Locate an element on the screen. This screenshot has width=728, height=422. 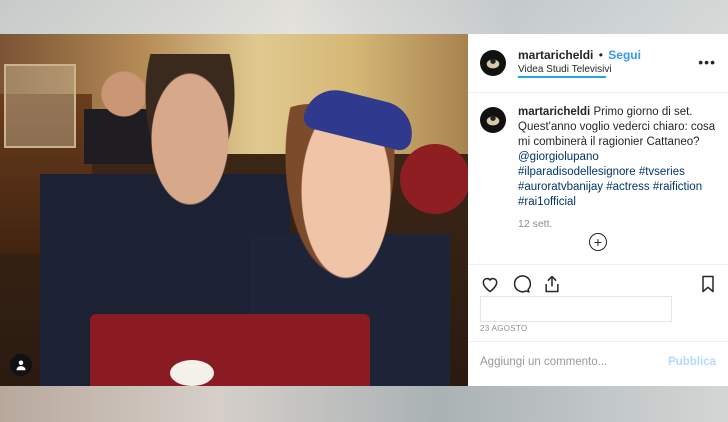
share-icon is located at coordinates (552, 284).